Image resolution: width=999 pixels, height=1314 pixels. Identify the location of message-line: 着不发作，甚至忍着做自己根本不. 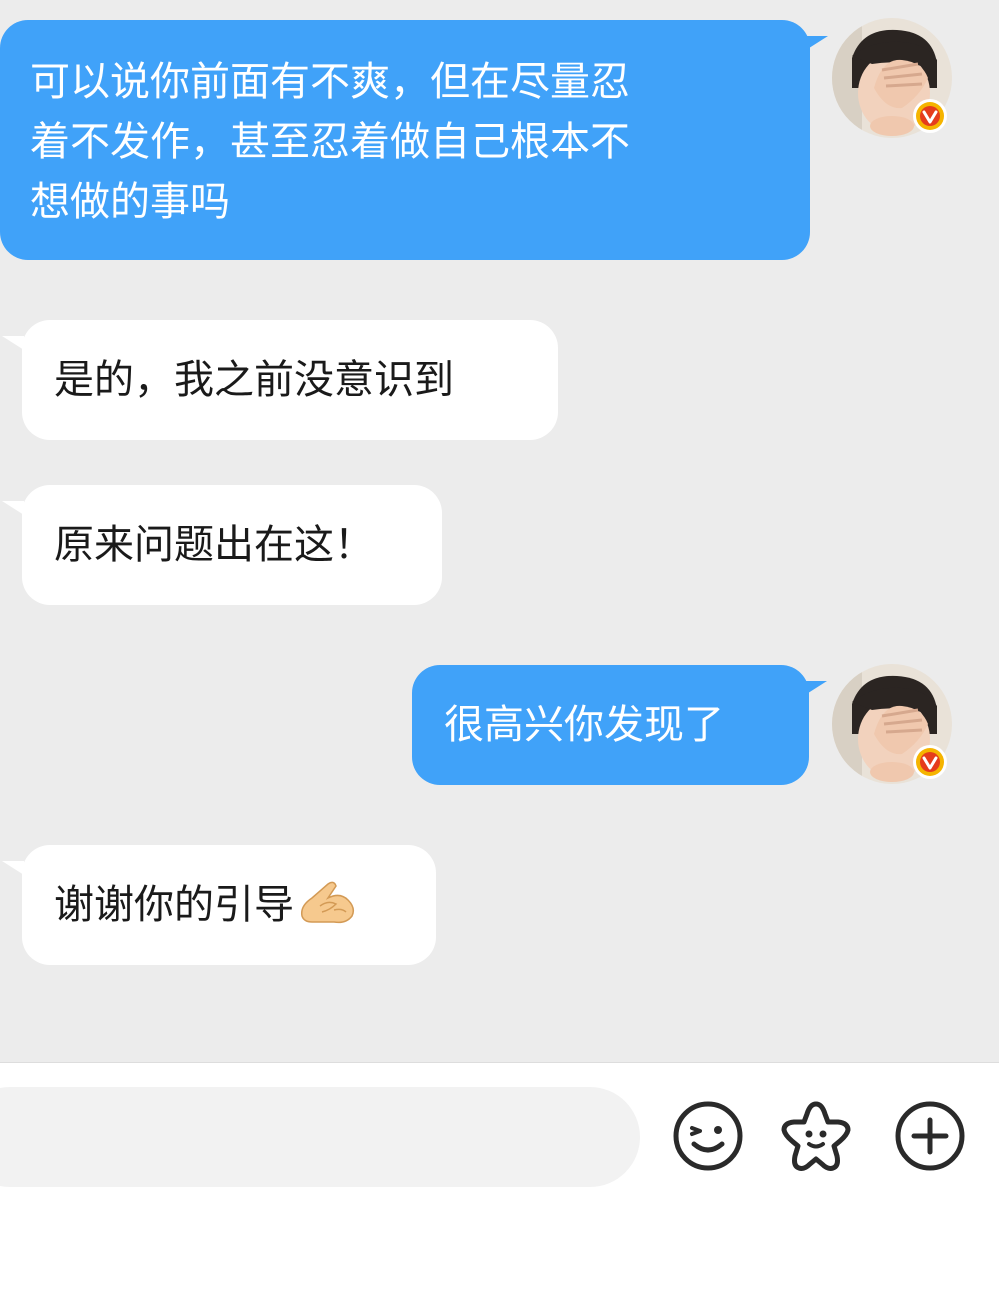
(330, 142).